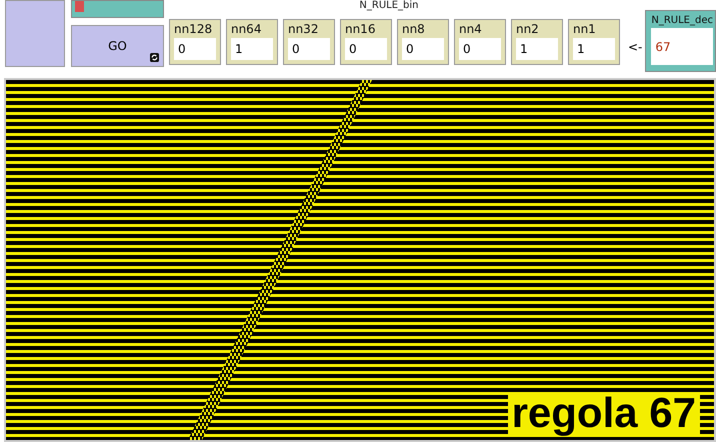 The width and height of the screenshot is (716, 442). I want to click on arrow-text: <-, so click(635, 47).